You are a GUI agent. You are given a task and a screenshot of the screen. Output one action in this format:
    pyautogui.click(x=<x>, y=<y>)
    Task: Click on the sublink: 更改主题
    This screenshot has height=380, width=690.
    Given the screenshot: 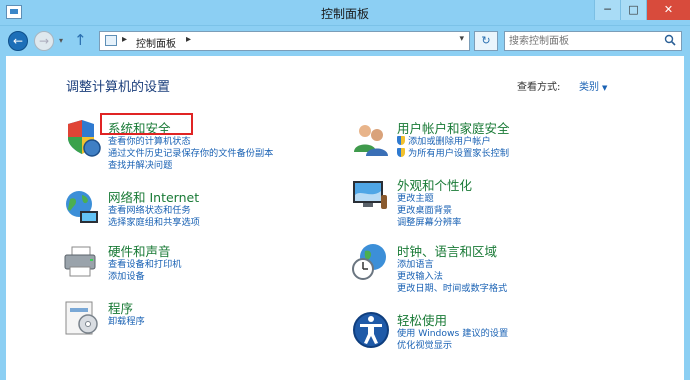 What is the action you would take?
    pyautogui.click(x=429, y=199)
    